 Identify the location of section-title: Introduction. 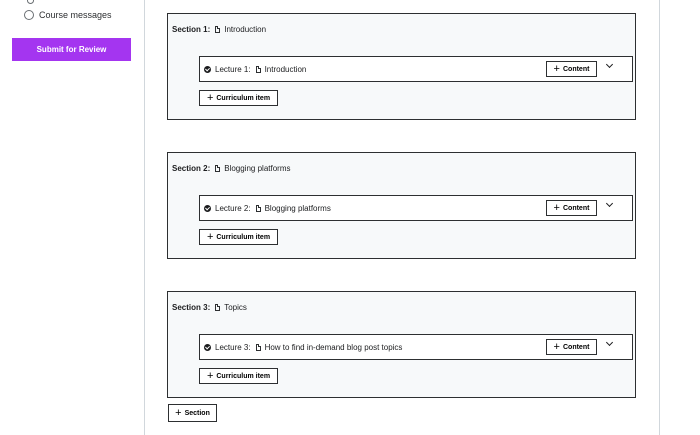
(245, 29).